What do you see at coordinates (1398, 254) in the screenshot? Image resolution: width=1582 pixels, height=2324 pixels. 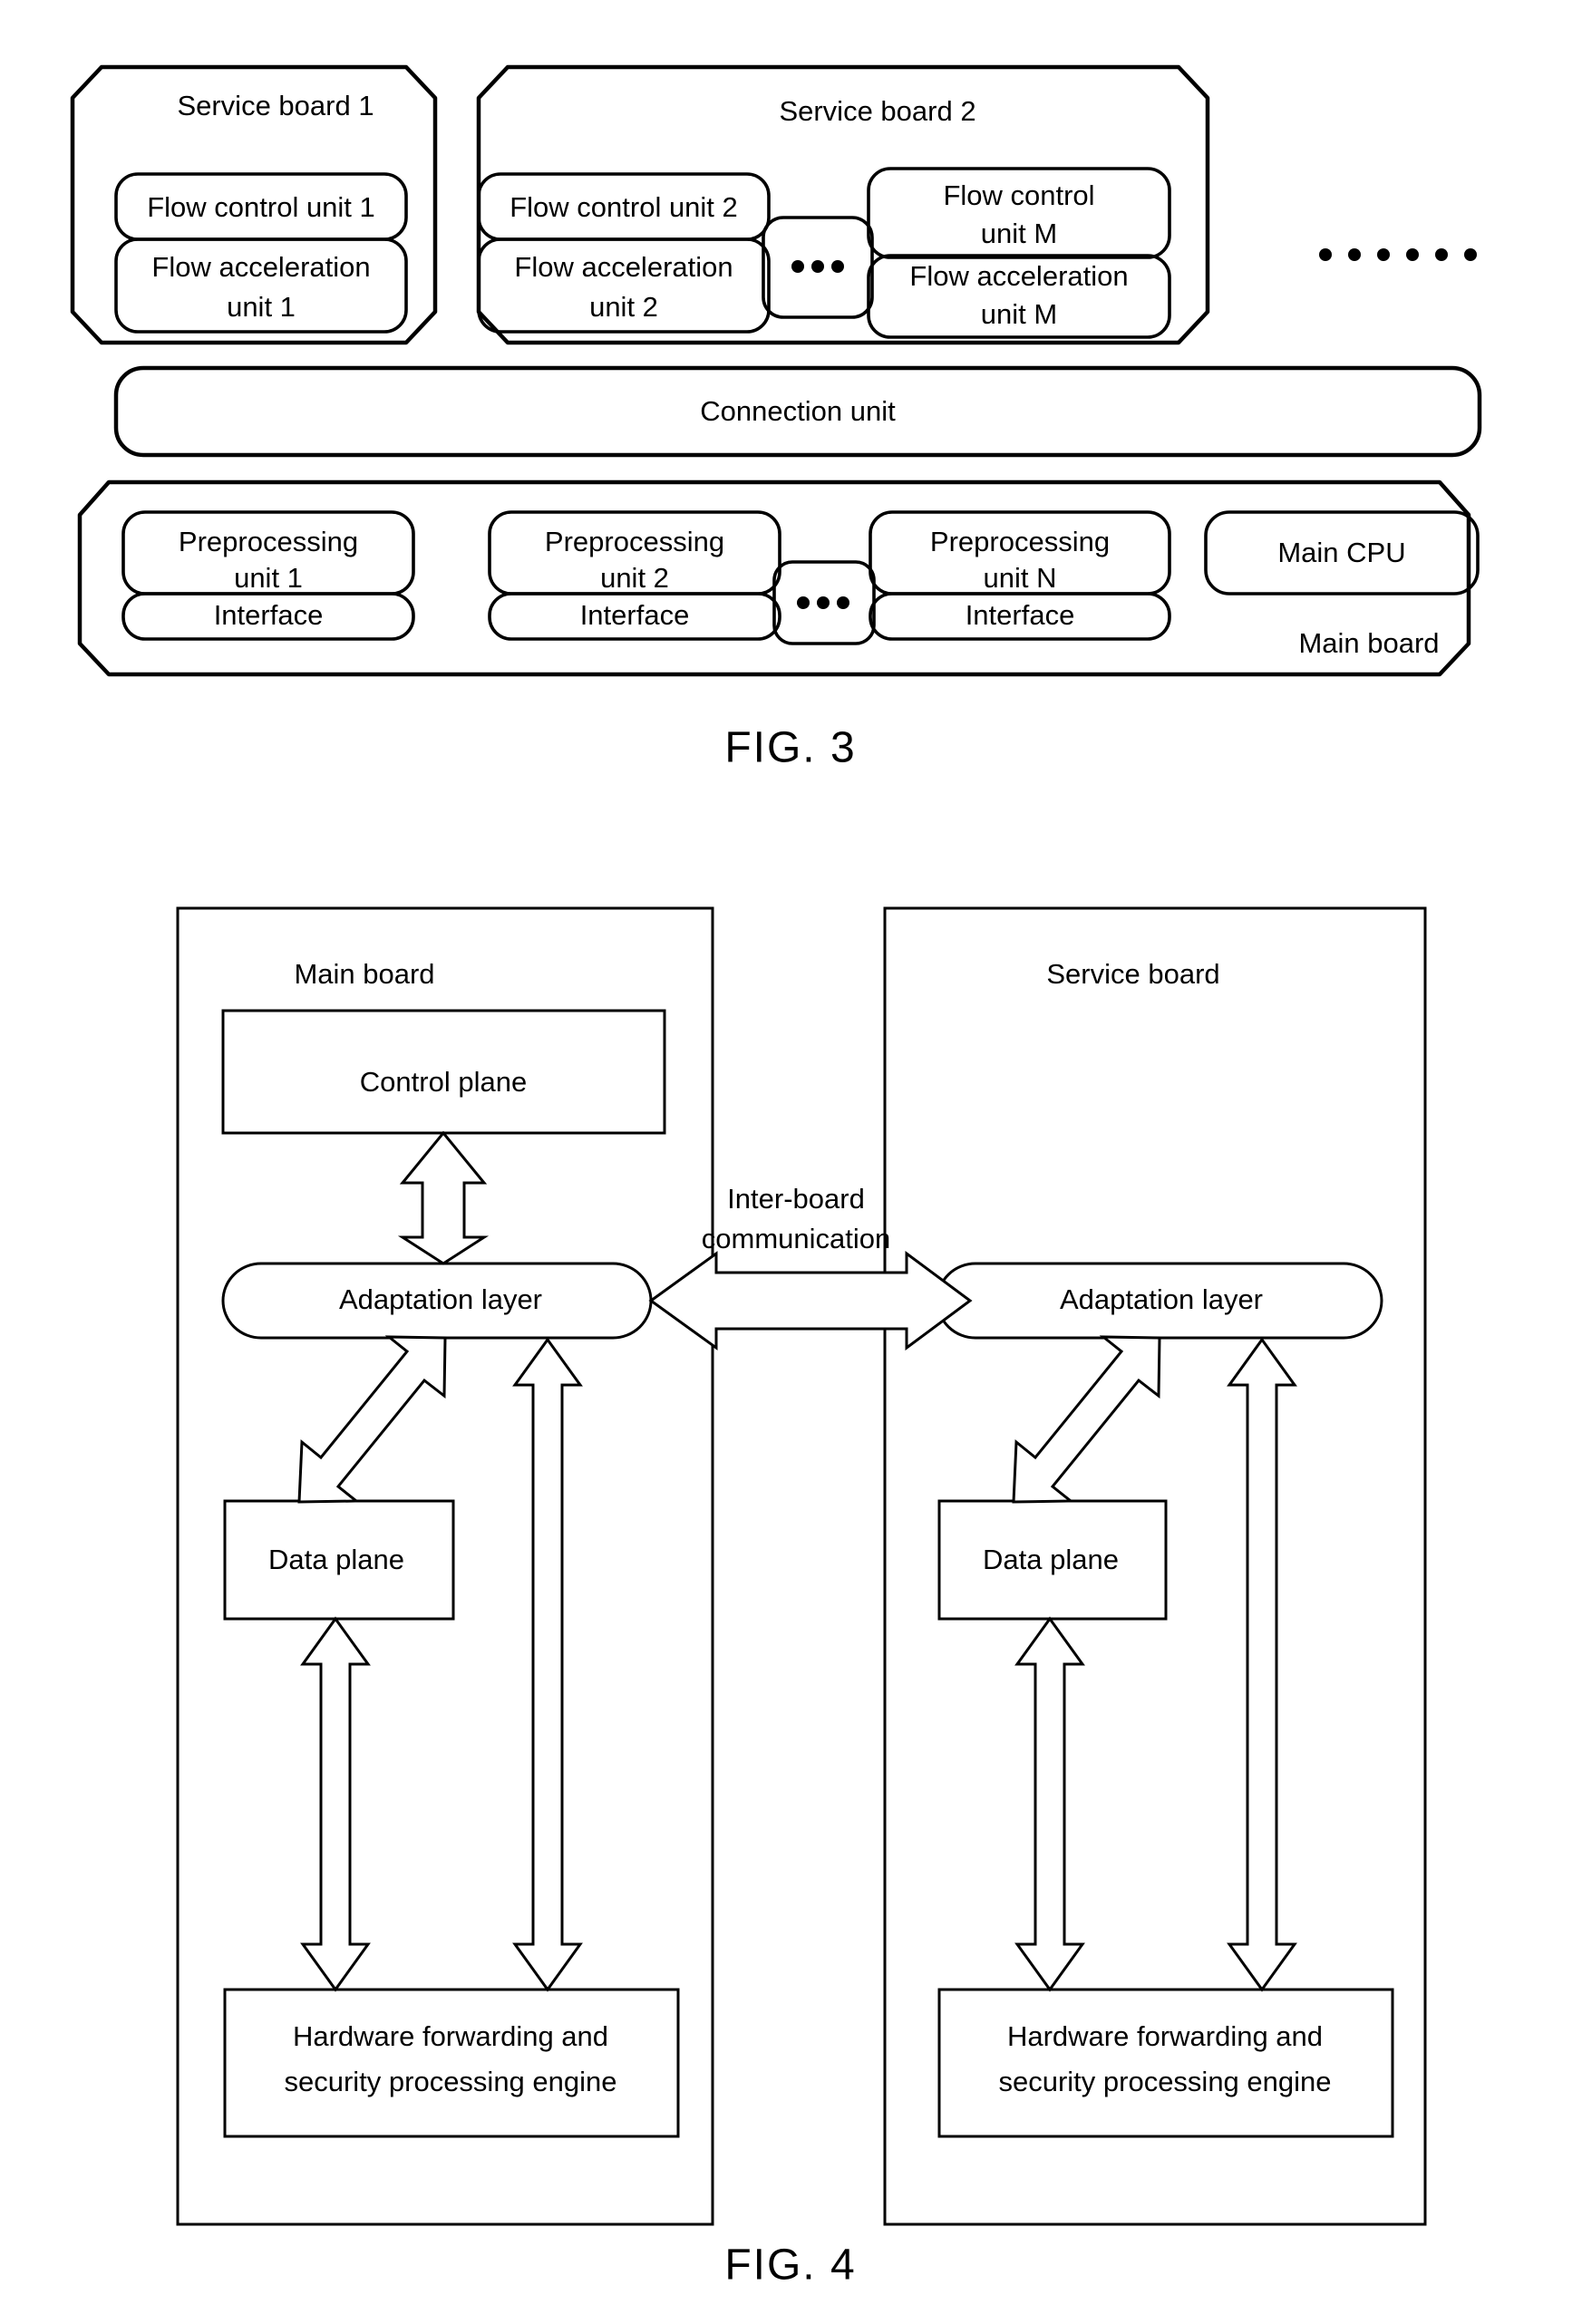 I see `trailing-ellipsis-dots` at bounding box center [1398, 254].